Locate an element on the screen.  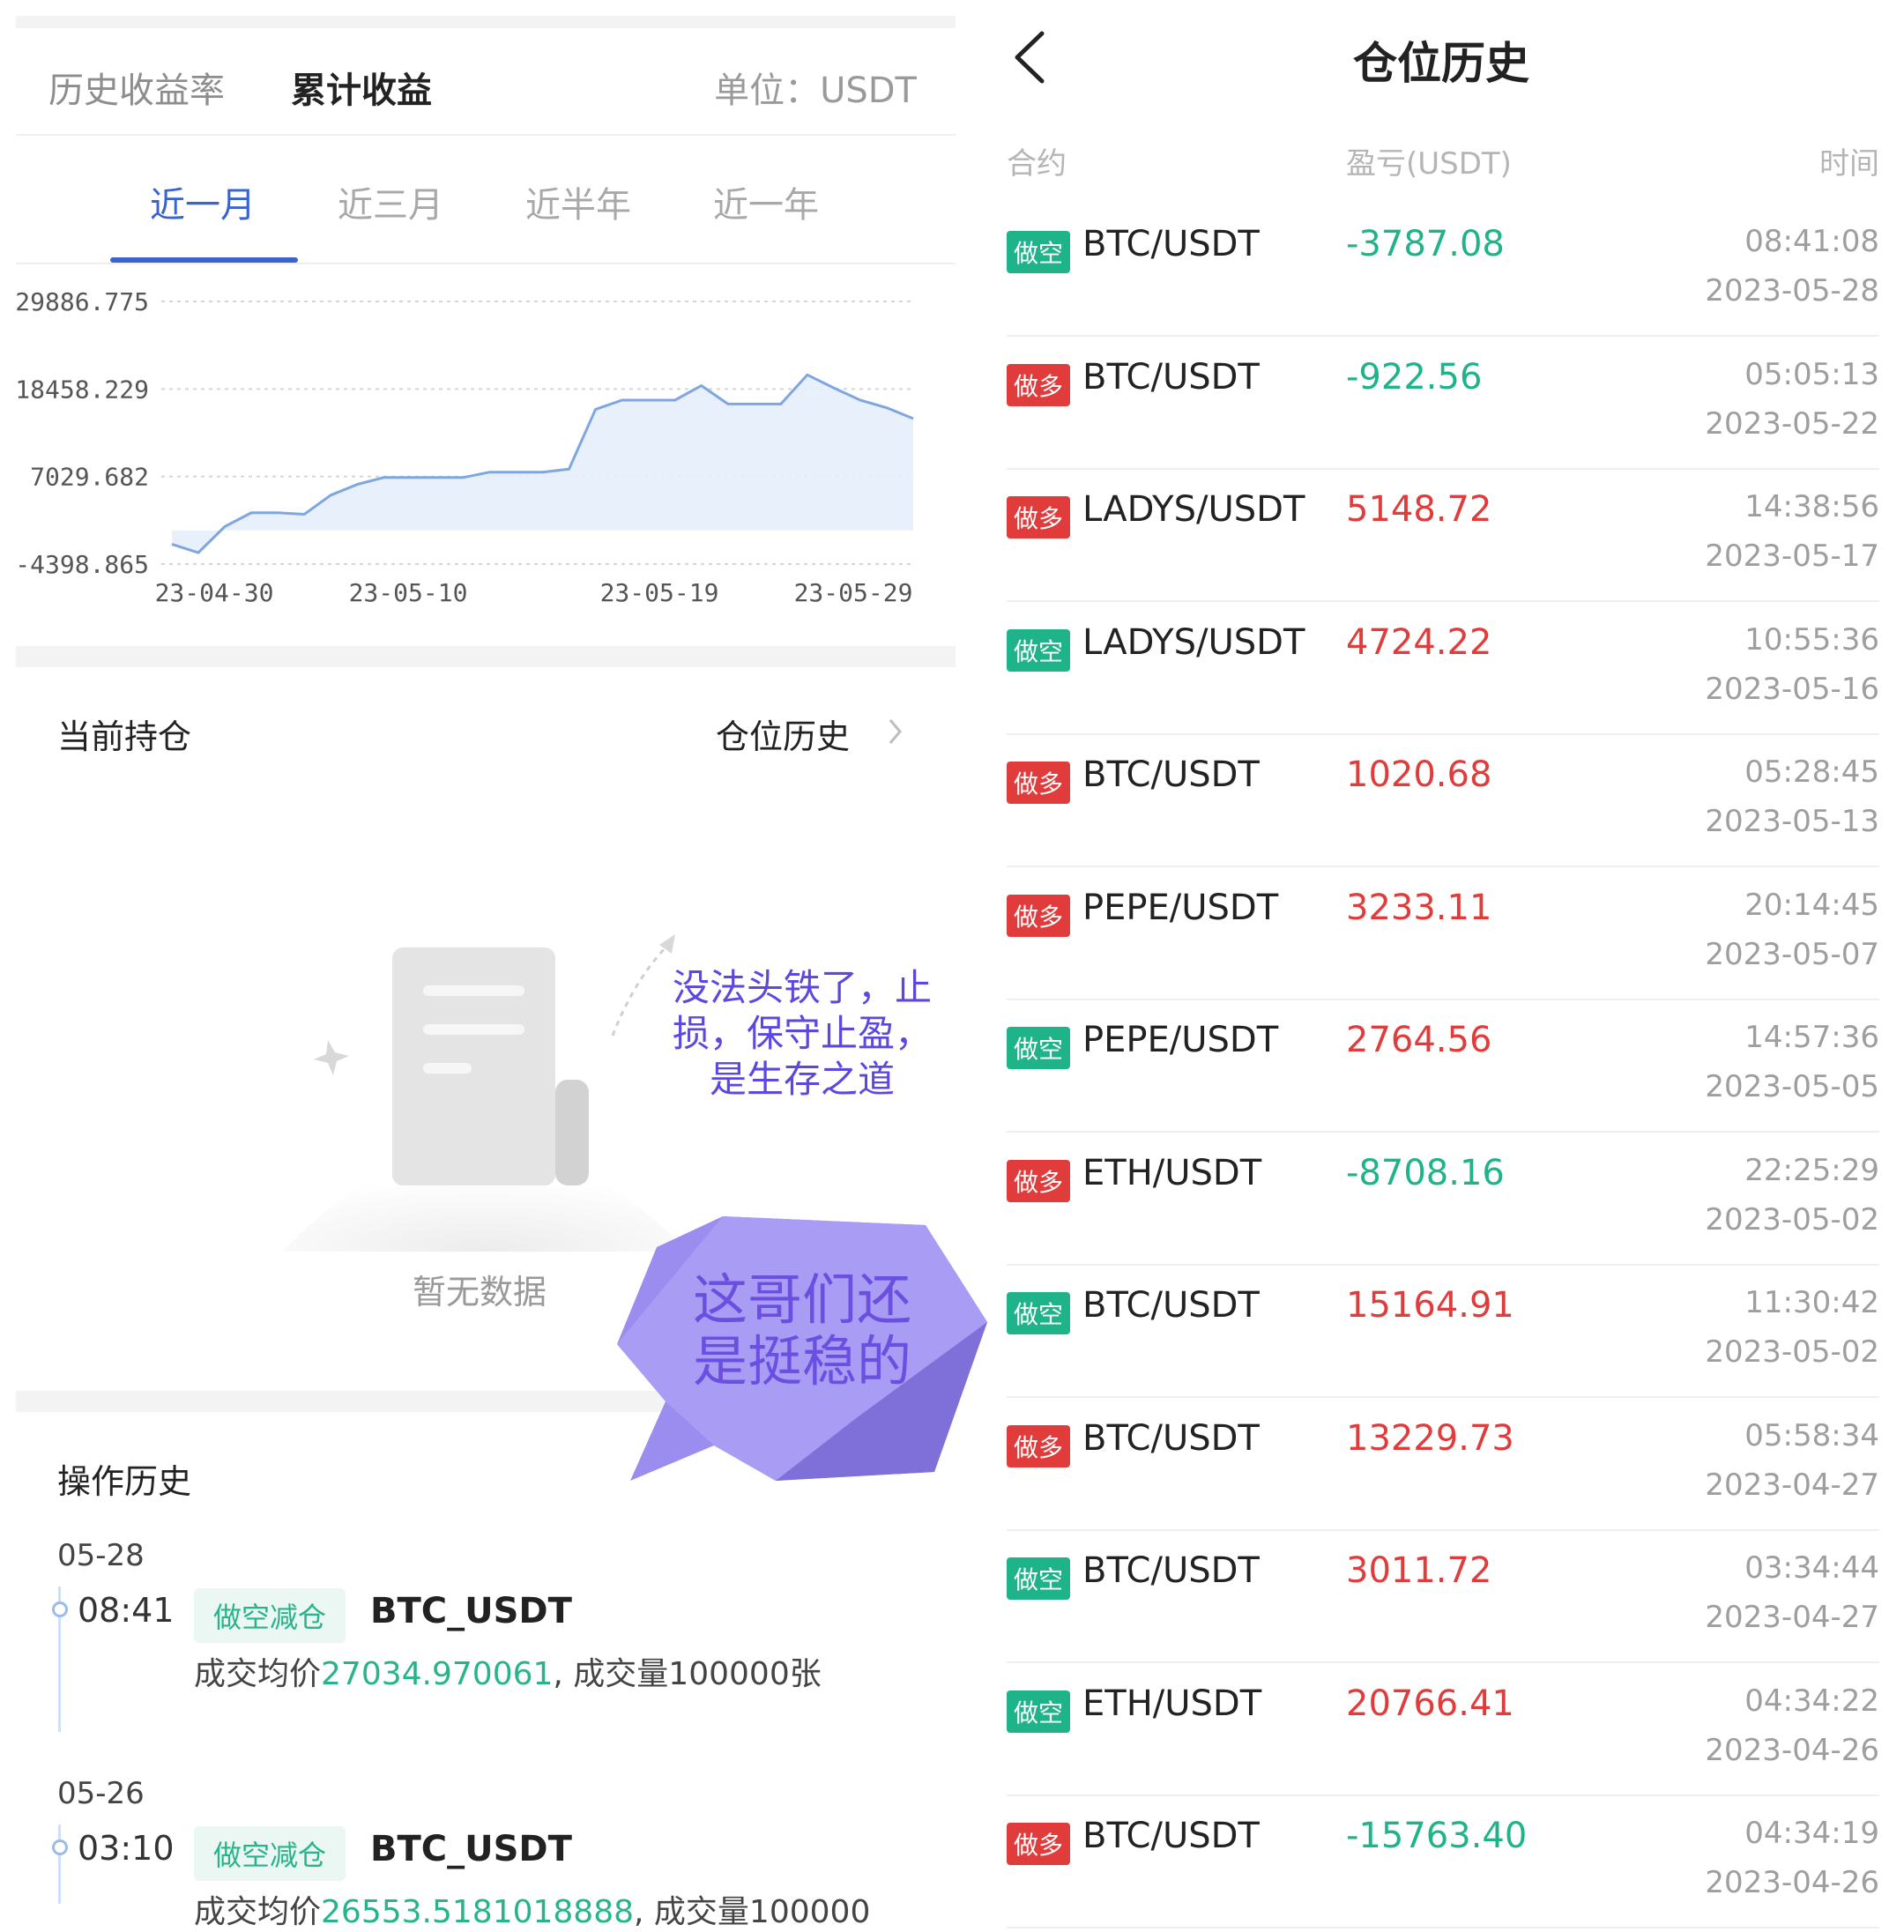
close-time: 04:34:22 is located at coordinates (1812, 1701).